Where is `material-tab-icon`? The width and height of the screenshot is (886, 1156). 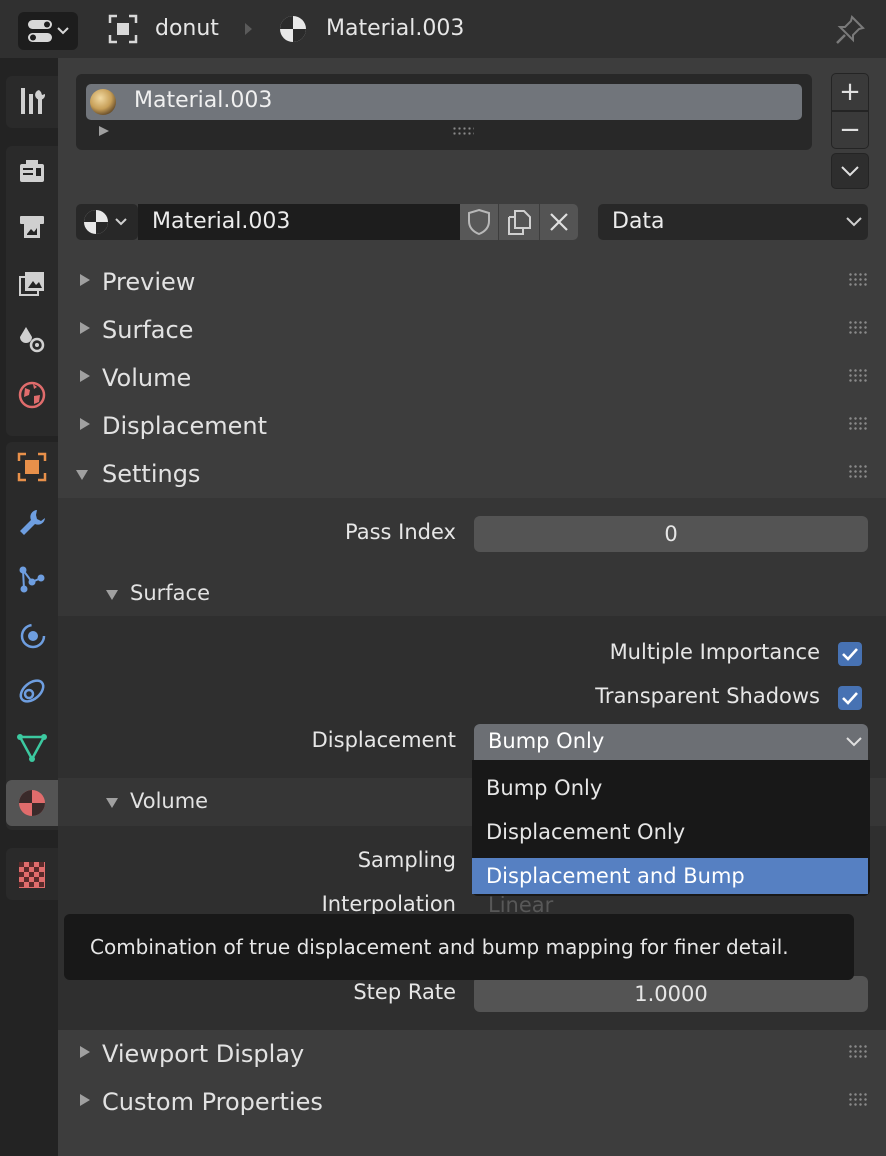
material-tab-icon is located at coordinates (32, 803).